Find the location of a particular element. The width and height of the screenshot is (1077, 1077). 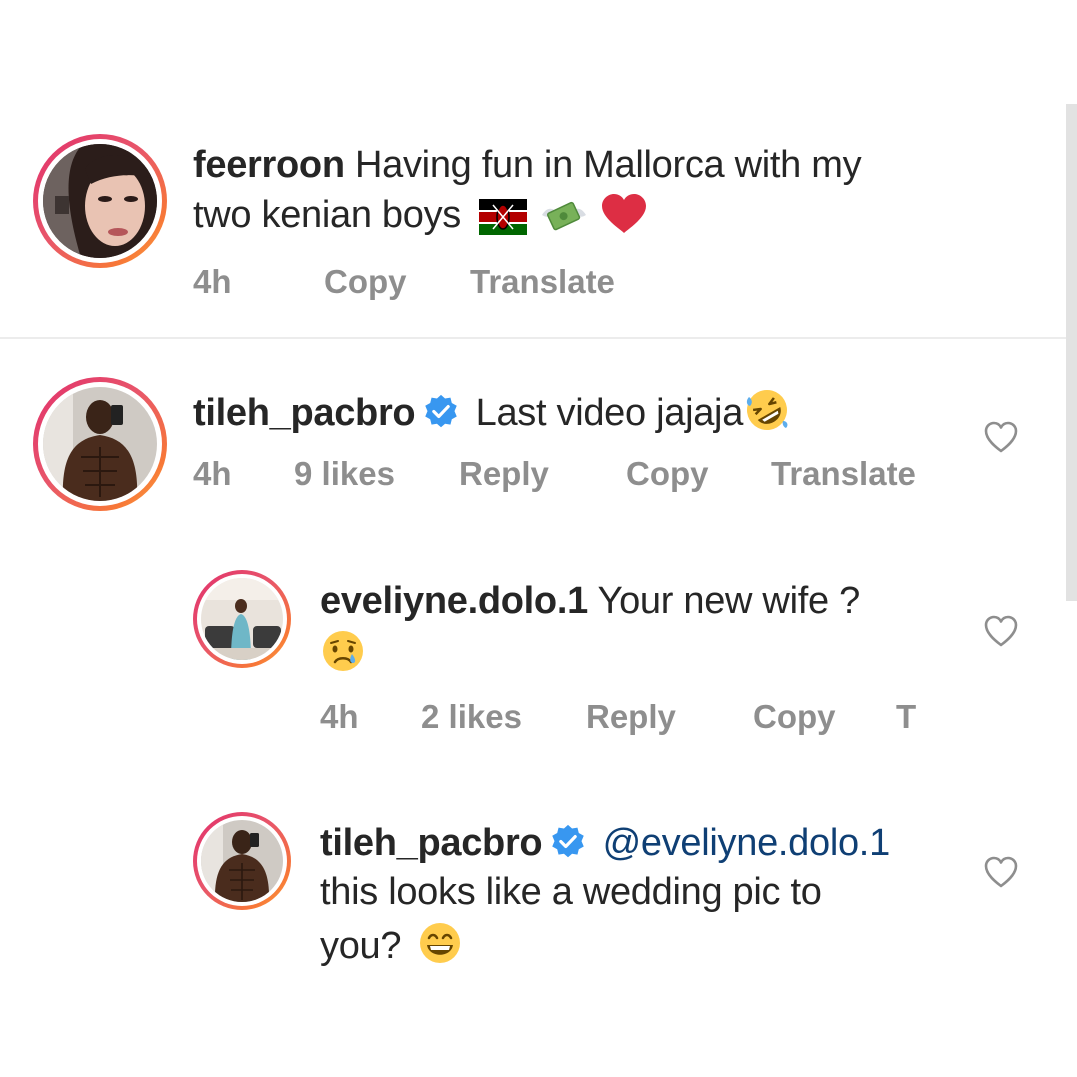

comment-text-line: tileh_pacbro Last video jajaja is located at coordinates (492, 411).